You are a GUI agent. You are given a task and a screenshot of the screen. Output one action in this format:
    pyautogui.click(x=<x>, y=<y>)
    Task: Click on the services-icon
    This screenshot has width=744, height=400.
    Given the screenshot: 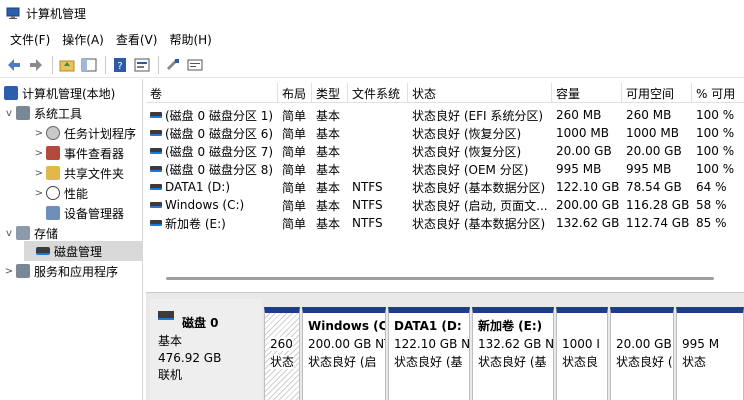 What is the action you would take?
    pyautogui.click(x=23, y=271)
    